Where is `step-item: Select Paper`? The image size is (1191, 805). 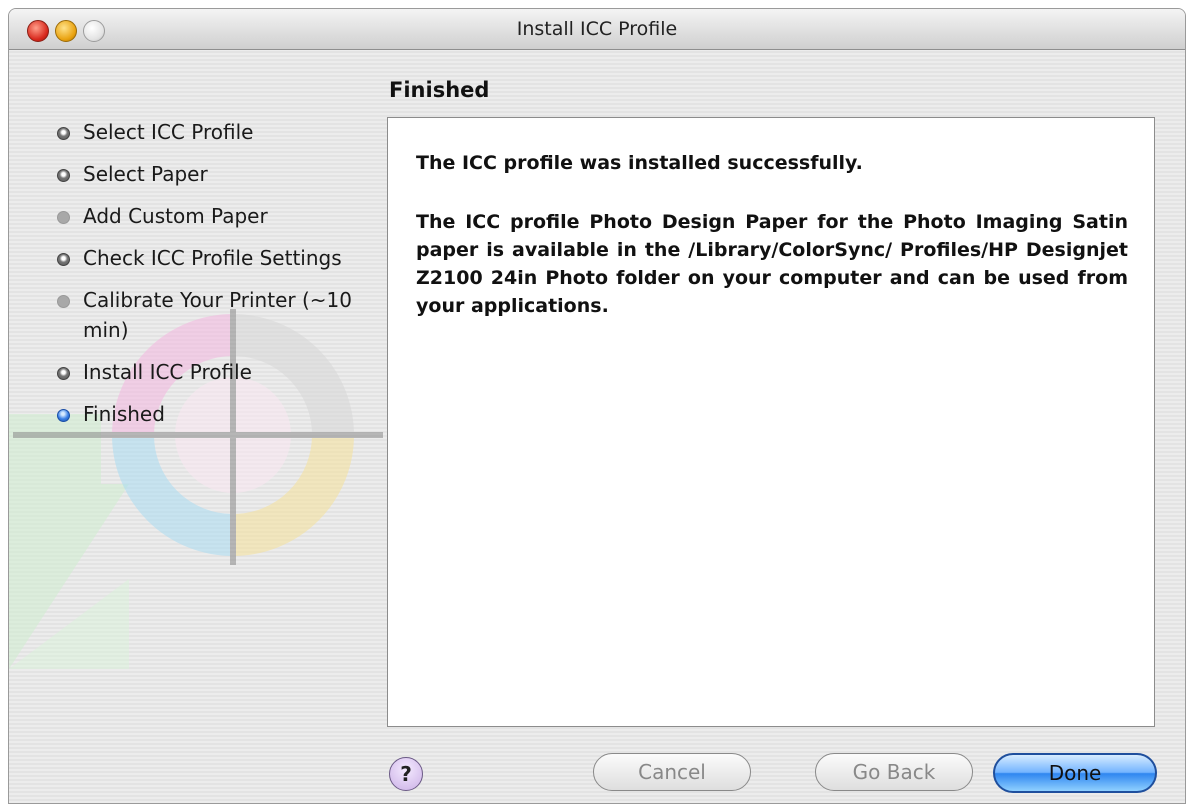 step-item: Select Paper is located at coordinates (209, 174).